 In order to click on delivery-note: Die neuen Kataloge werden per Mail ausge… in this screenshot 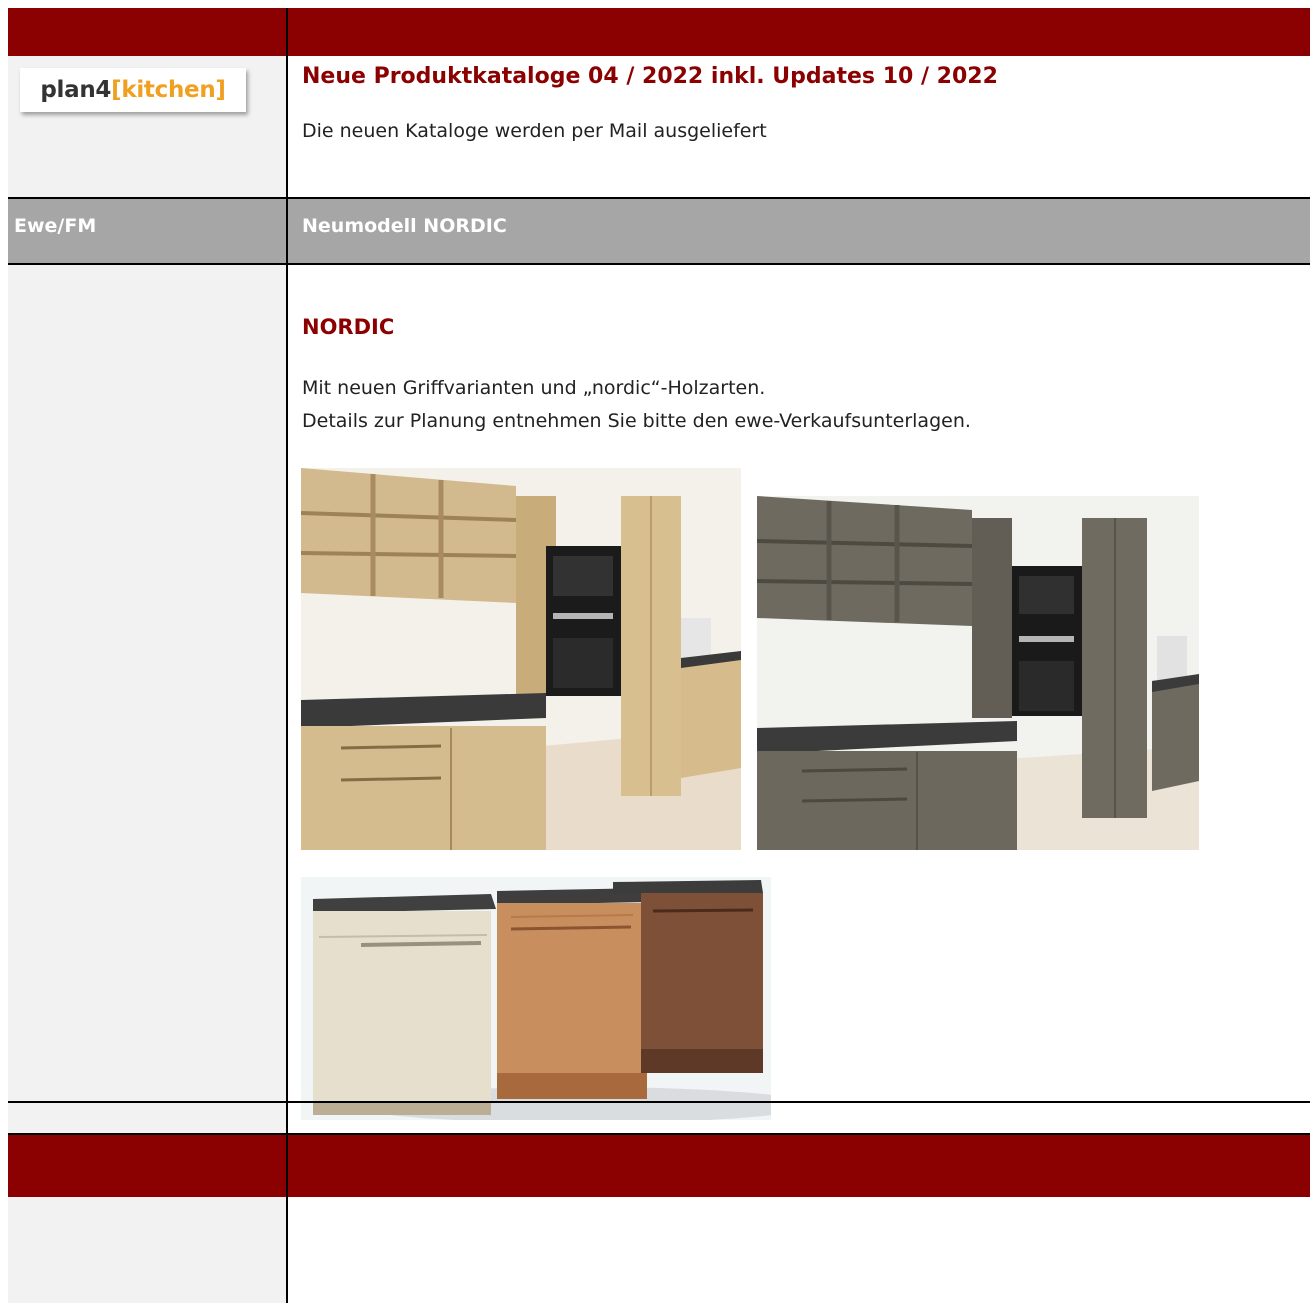, I will do `click(534, 131)`.